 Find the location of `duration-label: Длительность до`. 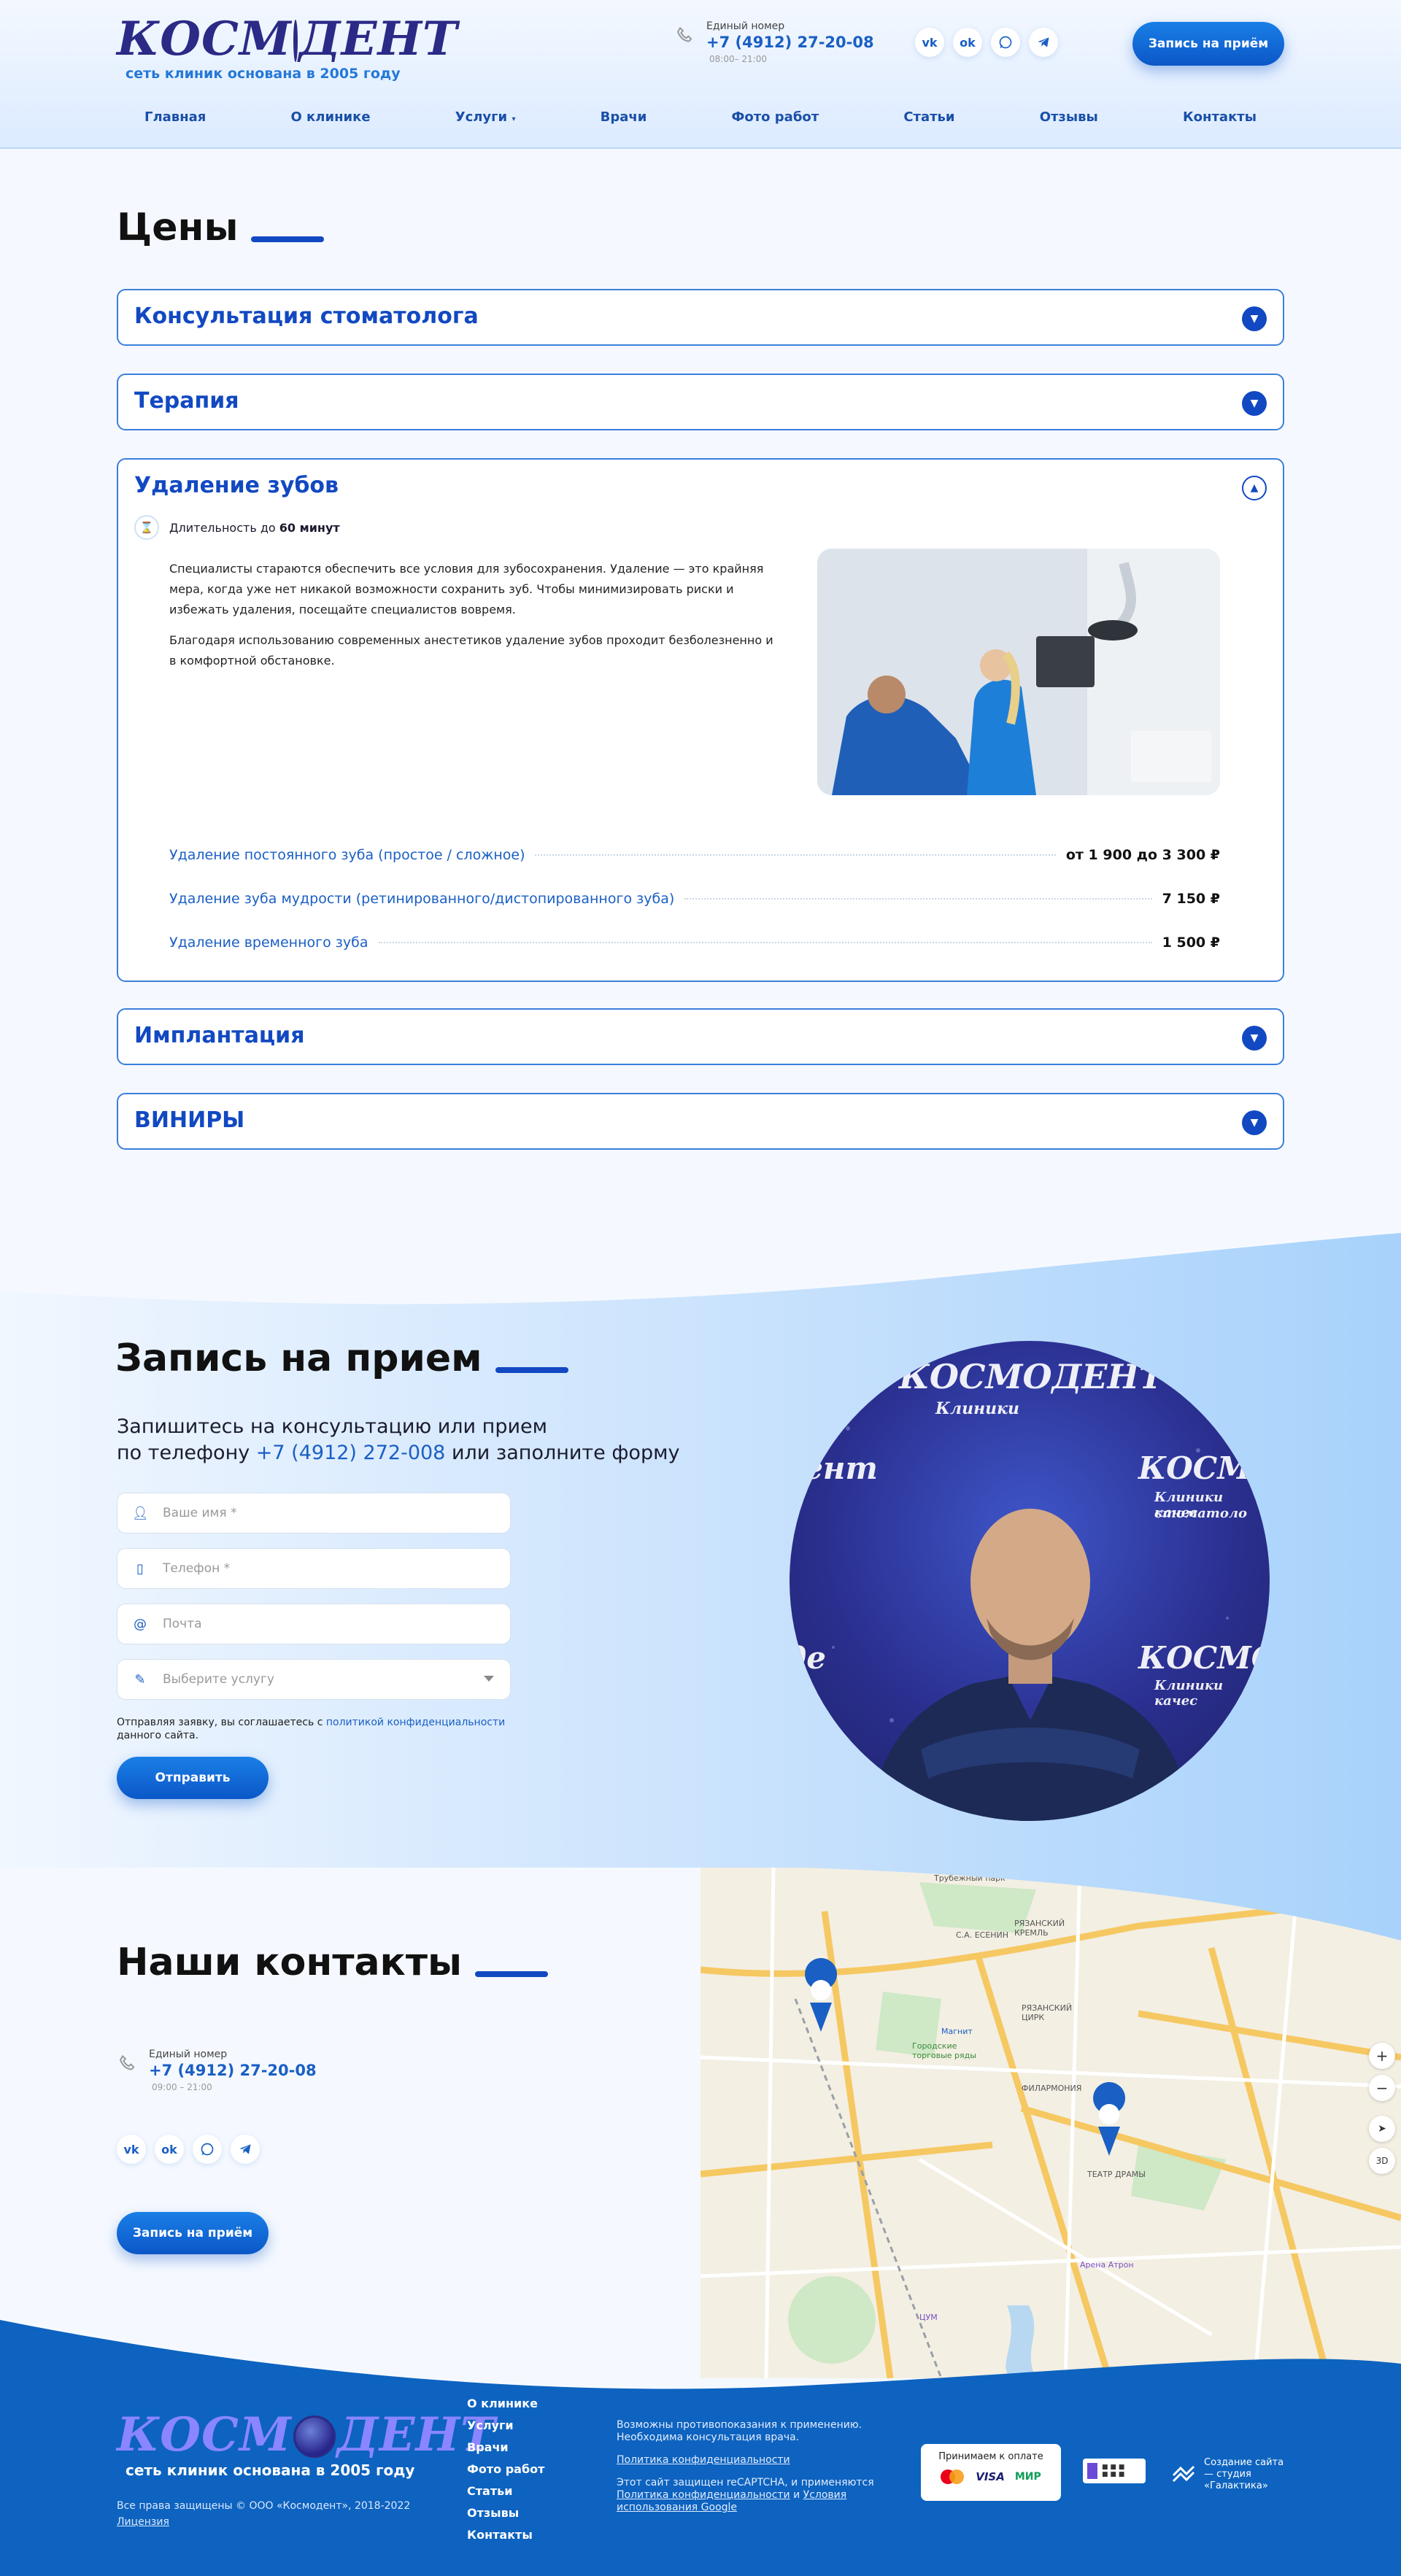

duration-label: Длительность до is located at coordinates (222, 527).